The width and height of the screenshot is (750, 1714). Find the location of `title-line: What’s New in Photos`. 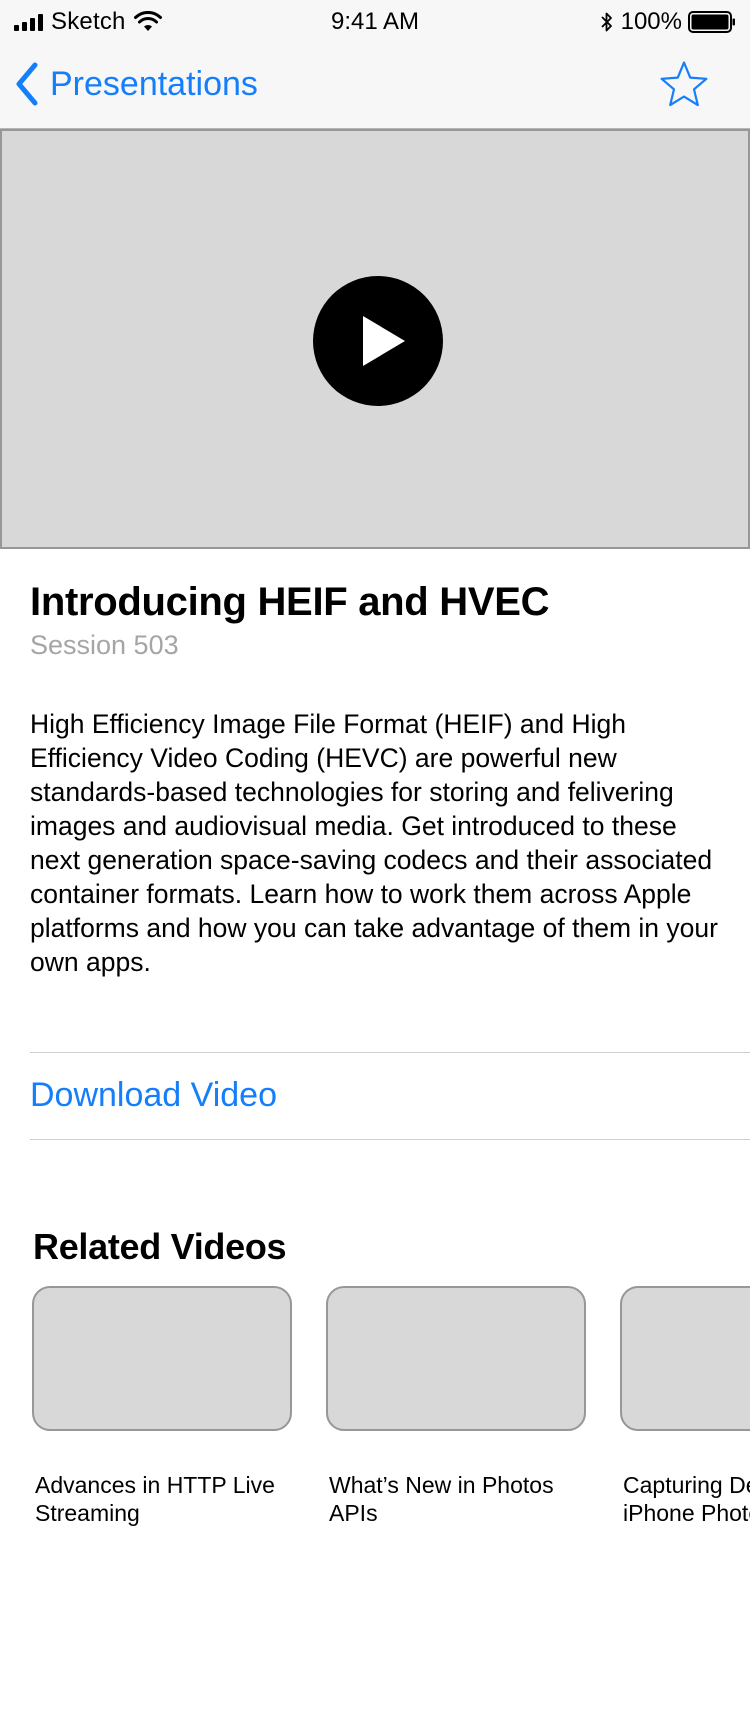

title-line: What’s New in Photos is located at coordinates (441, 1485).